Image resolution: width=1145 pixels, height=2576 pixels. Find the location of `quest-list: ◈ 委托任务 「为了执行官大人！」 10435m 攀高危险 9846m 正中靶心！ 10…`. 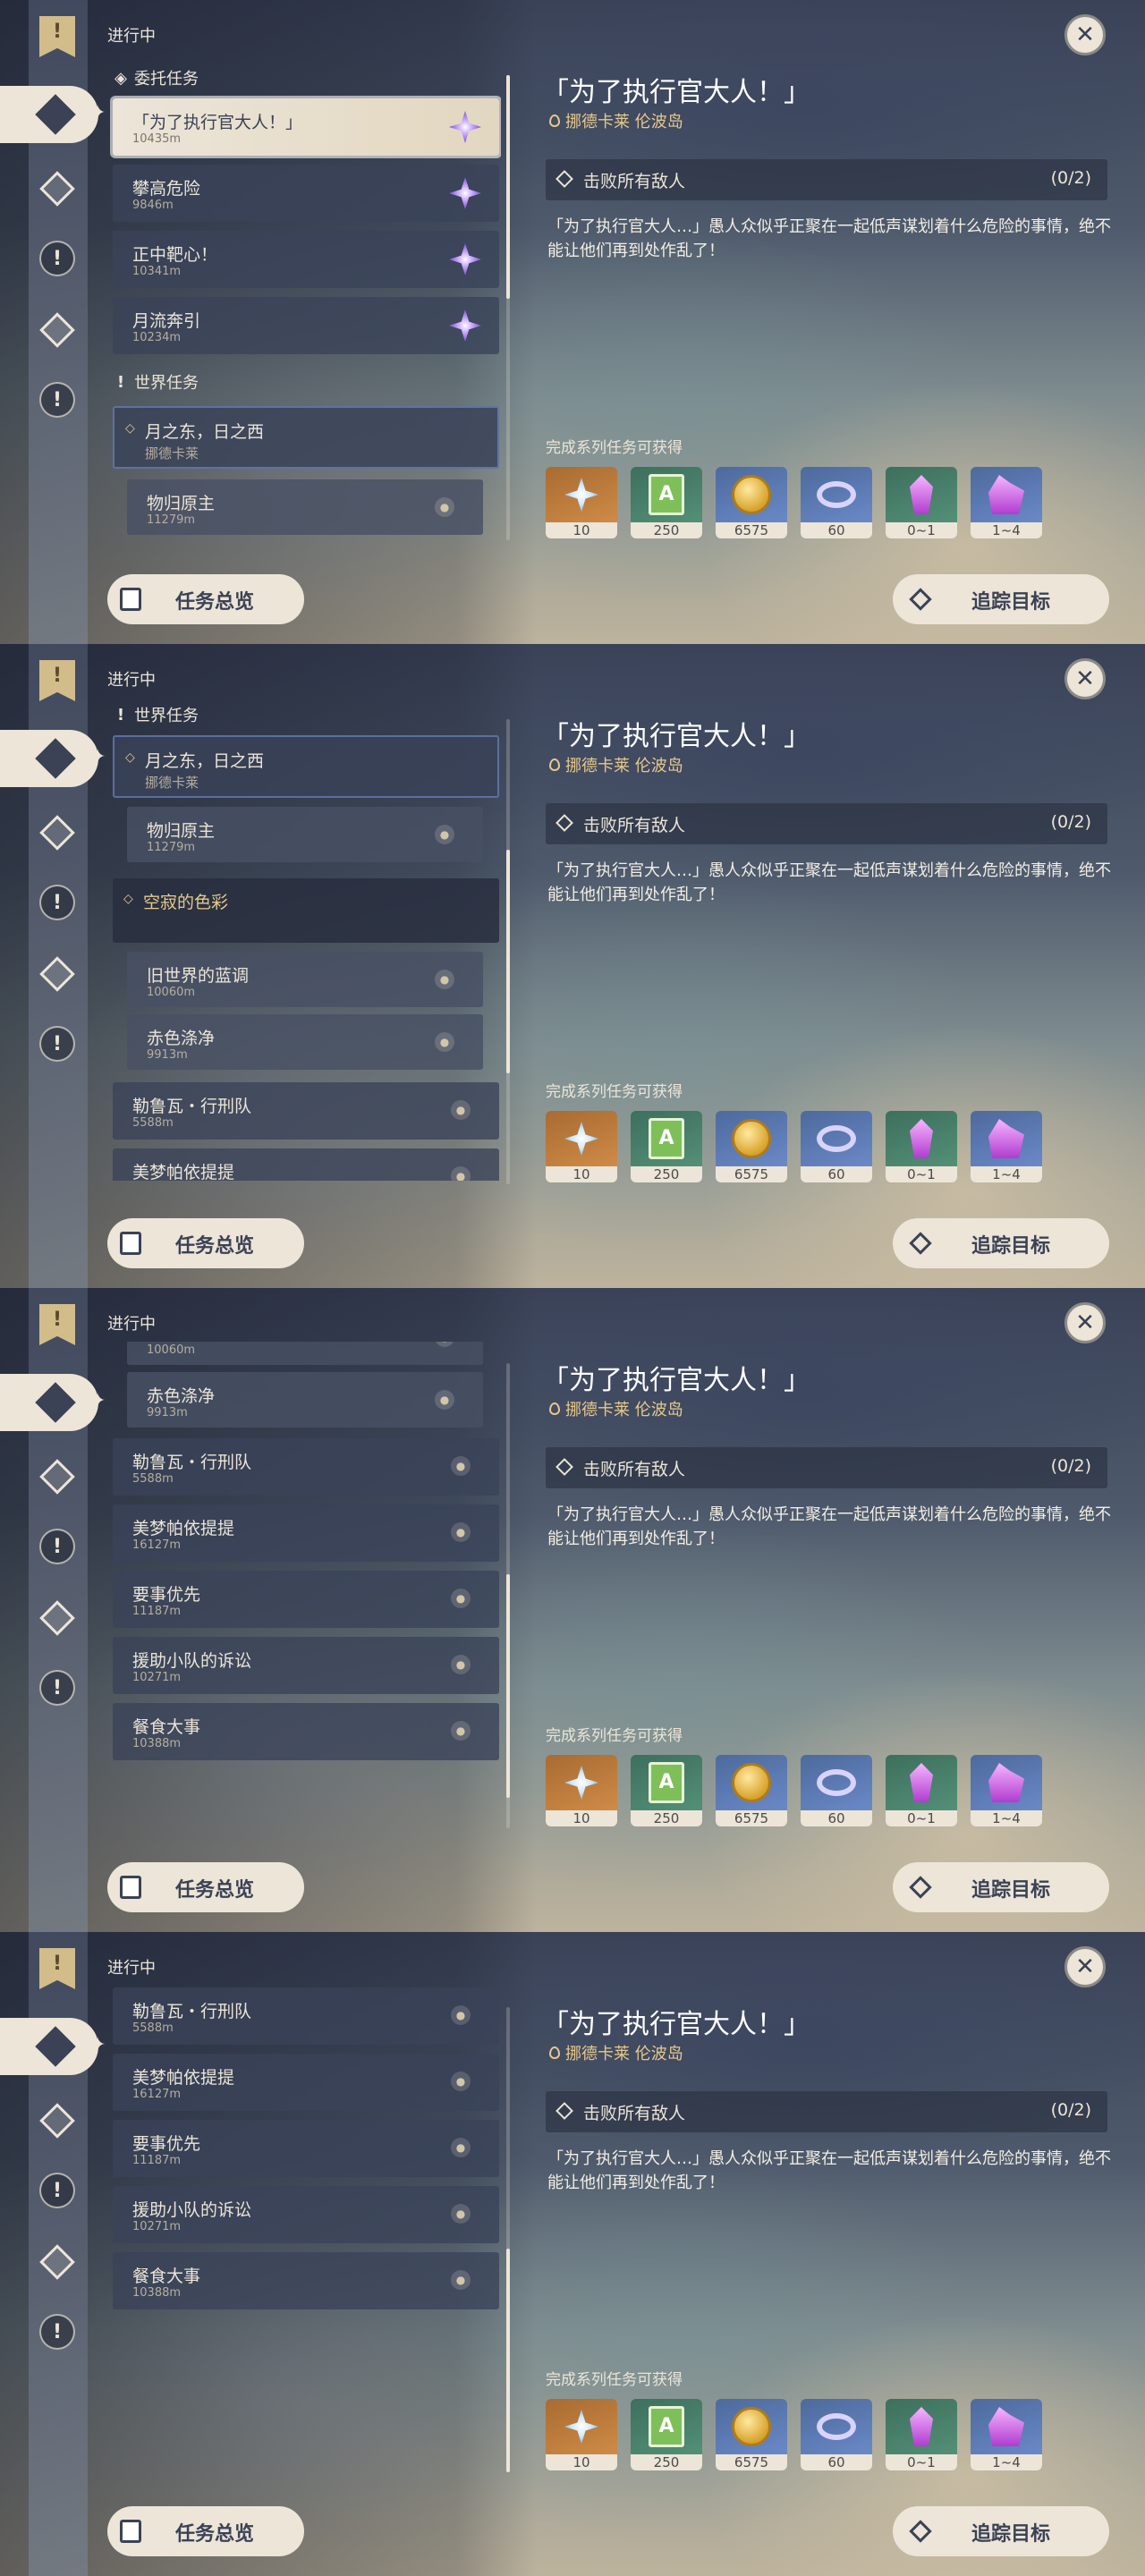

quest-list: ◈ 委托任务 「为了执行官大人！」 10435m 攀高危险 9846m 正中靶心！ 10… is located at coordinates (304, 295).